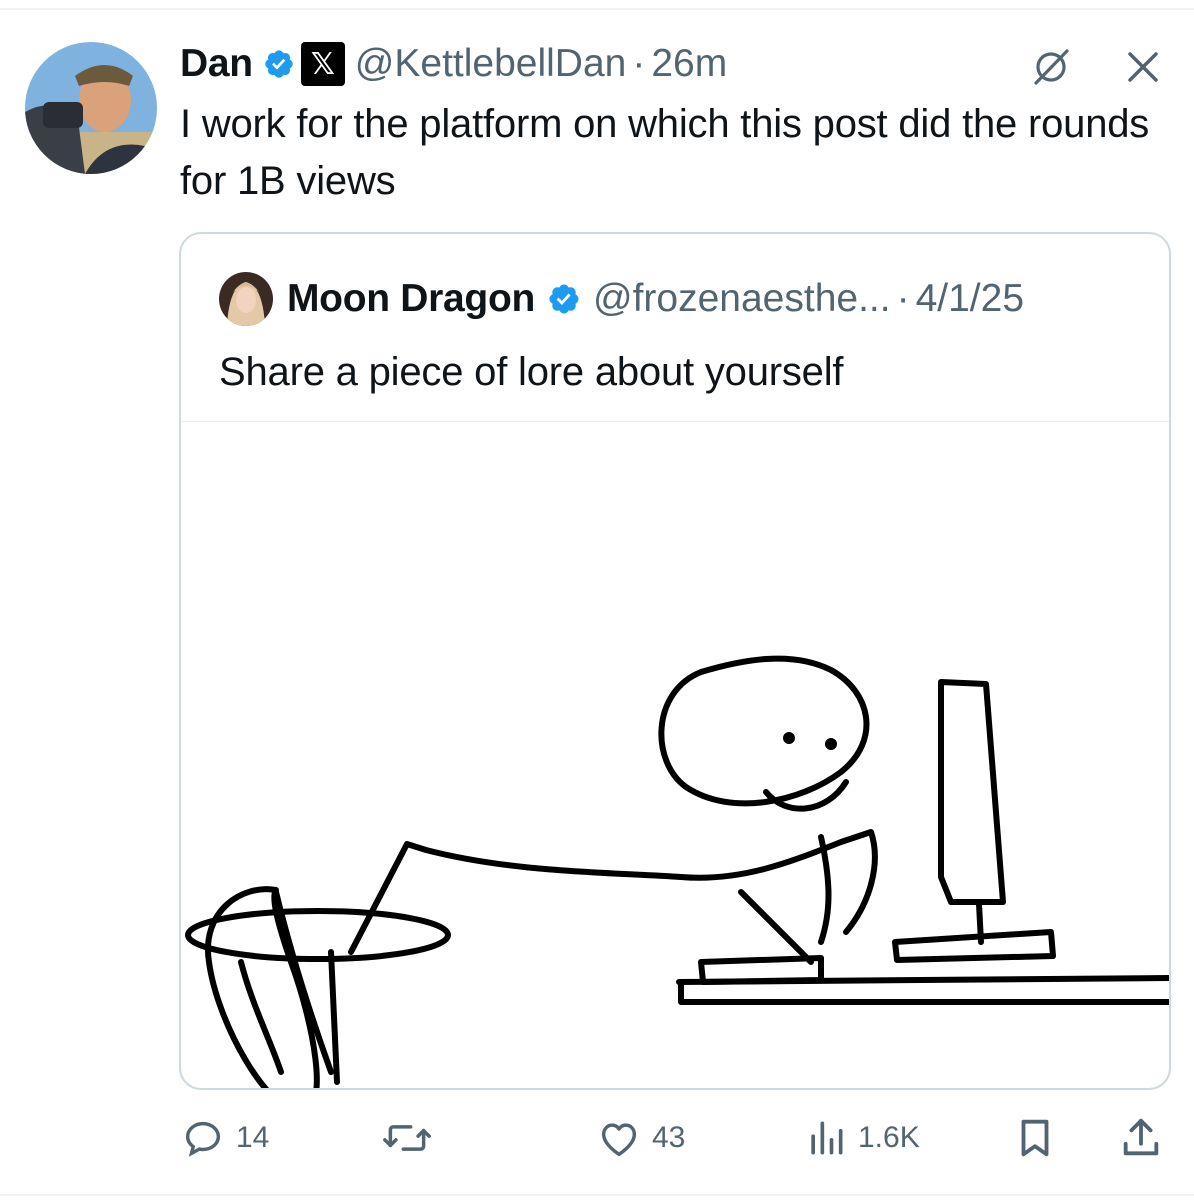 The width and height of the screenshot is (1194, 1200). What do you see at coordinates (1143, 67) in the screenshot?
I see `close-icon` at bounding box center [1143, 67].